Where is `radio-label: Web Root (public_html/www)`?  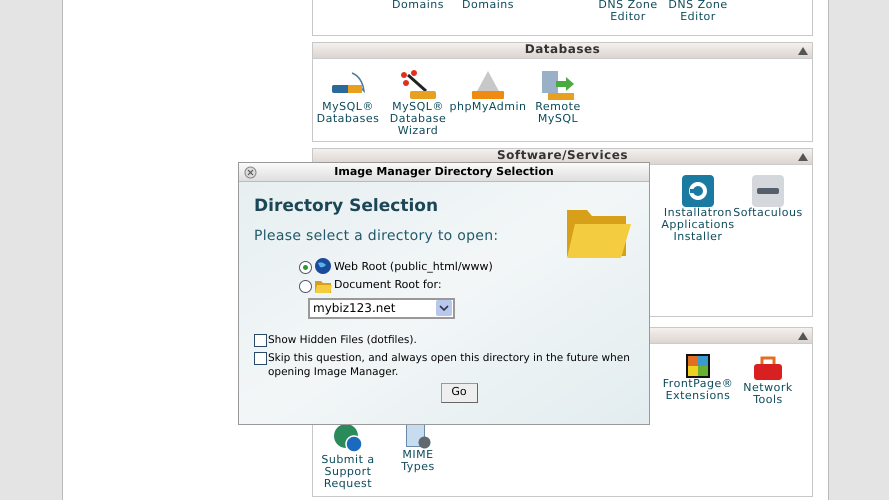 radio-label: Web Root (public_html/www) is located at coordinates (413, 266).